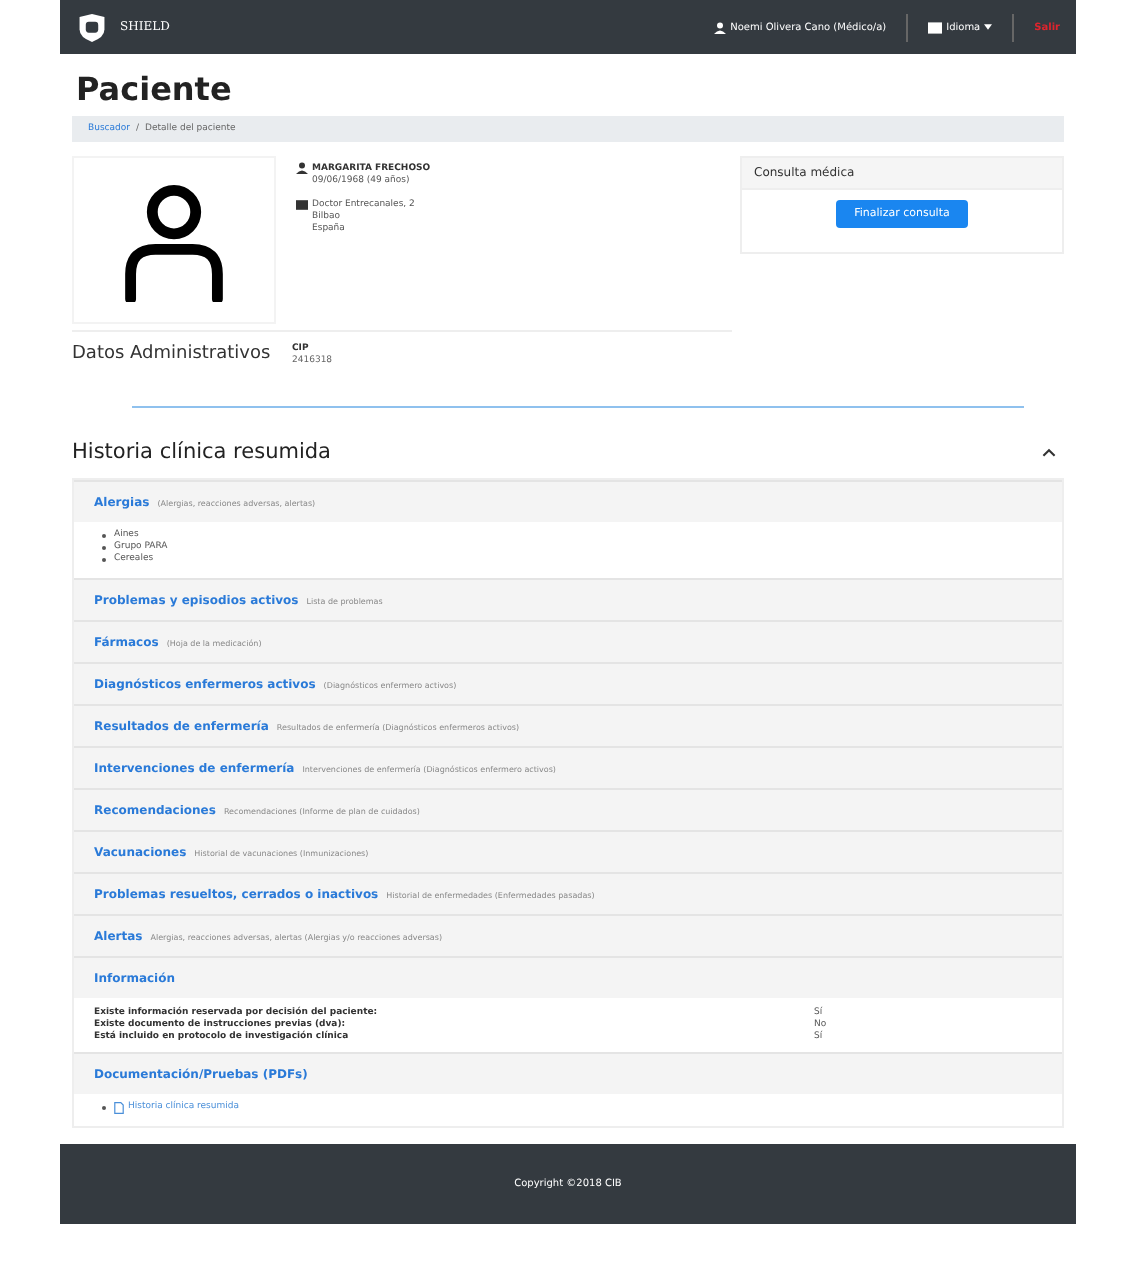 This screenshot has width=1132, height=1266. Describe the element at coordinates (154, 90) in the screenshot. I see `page-title: Paciente` at that location.